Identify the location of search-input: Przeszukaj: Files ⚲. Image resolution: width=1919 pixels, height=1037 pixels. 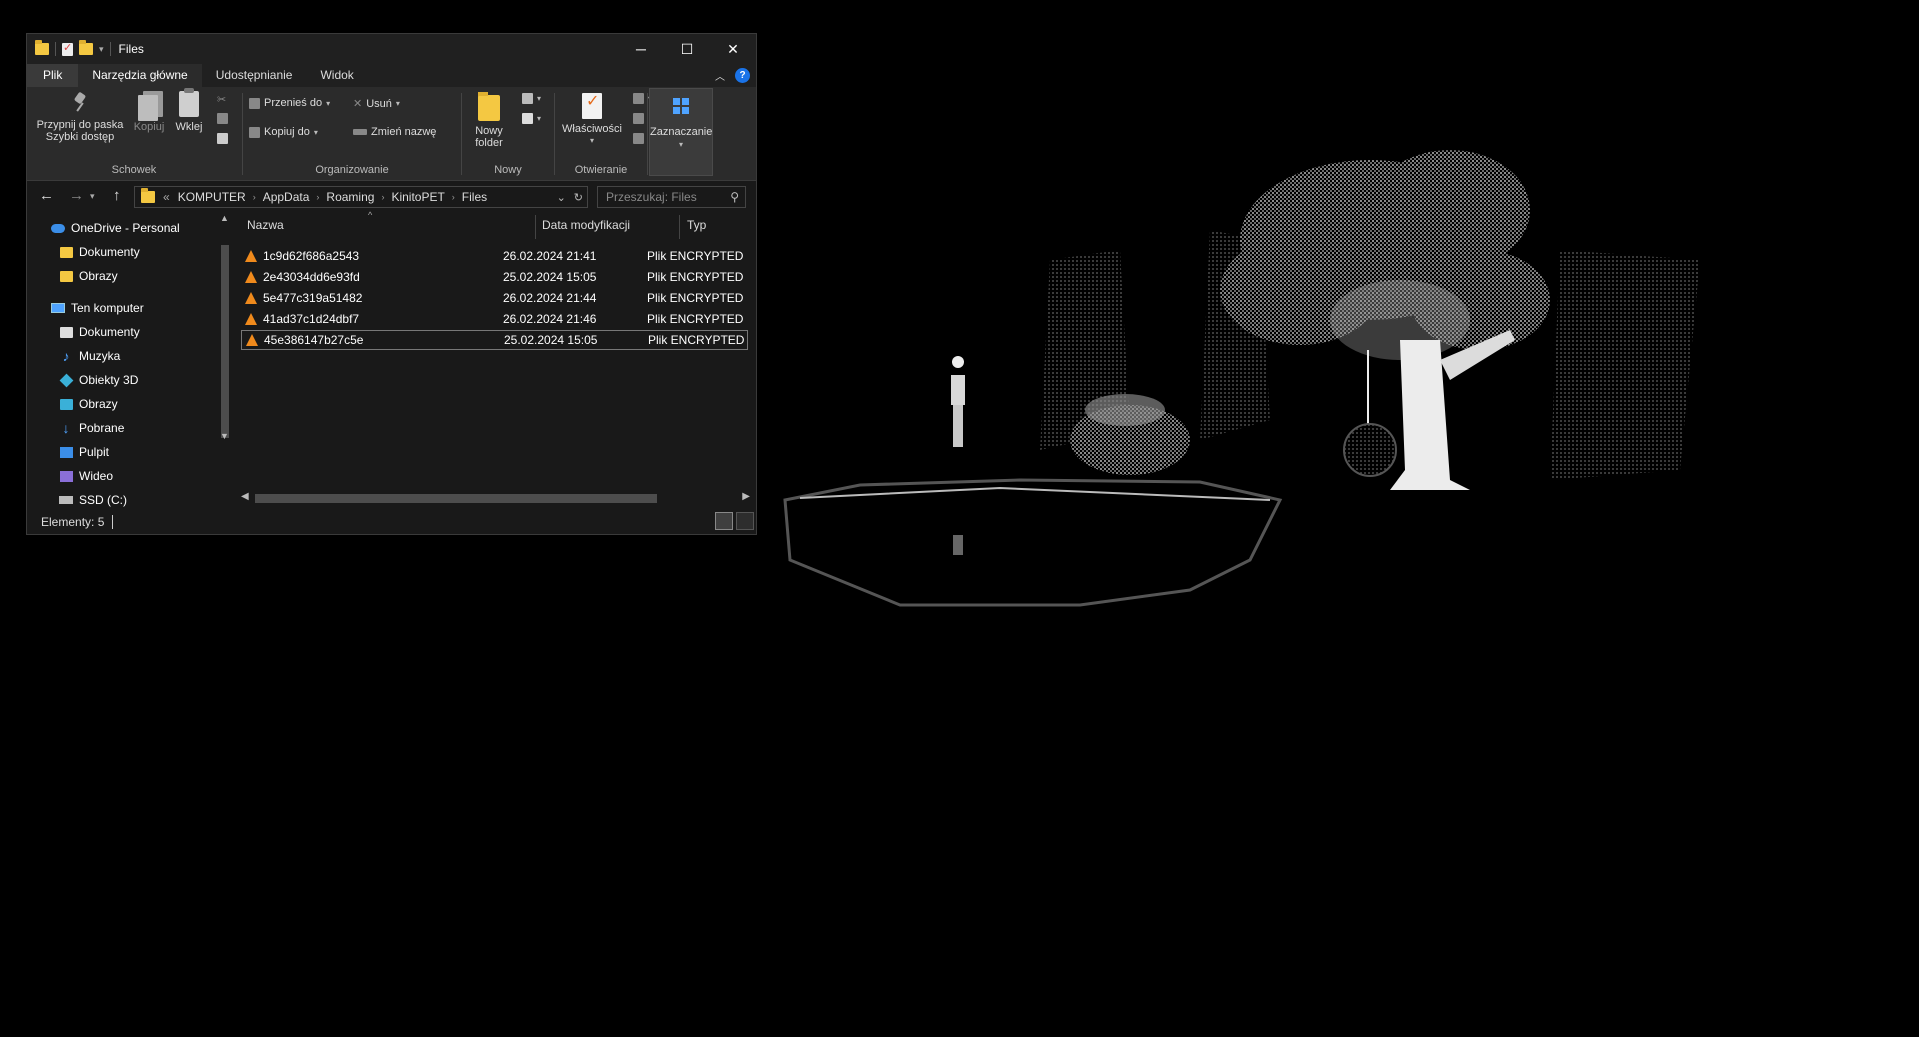
(671, 197).